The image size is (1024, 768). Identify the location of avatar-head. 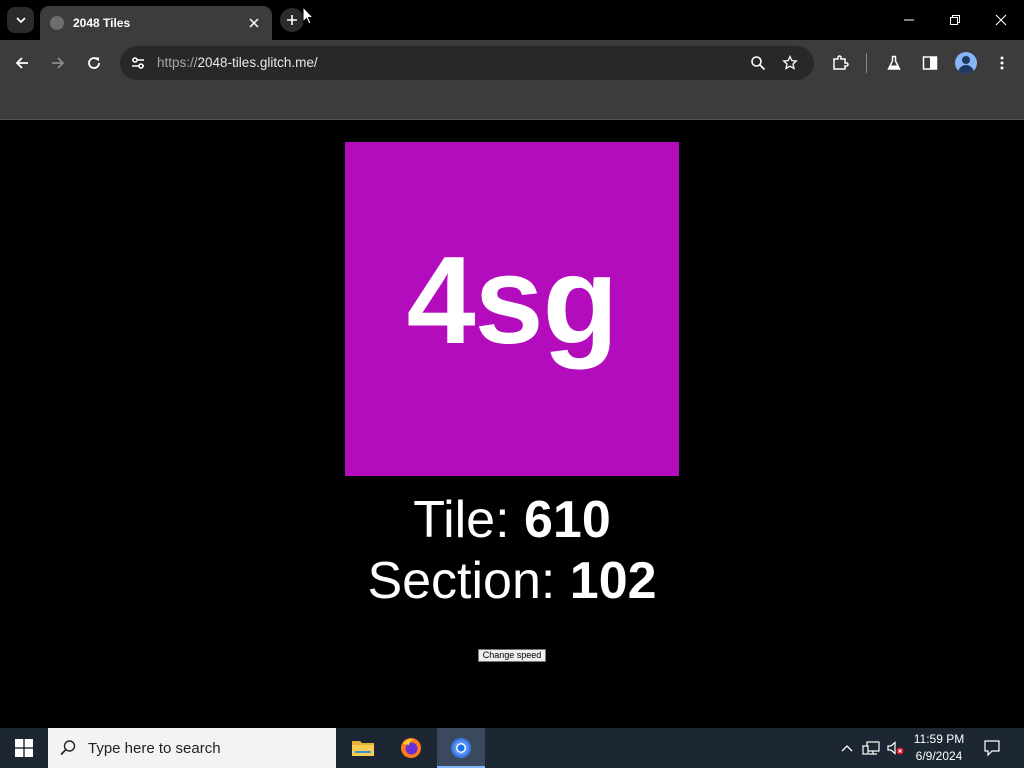
(966, 60).